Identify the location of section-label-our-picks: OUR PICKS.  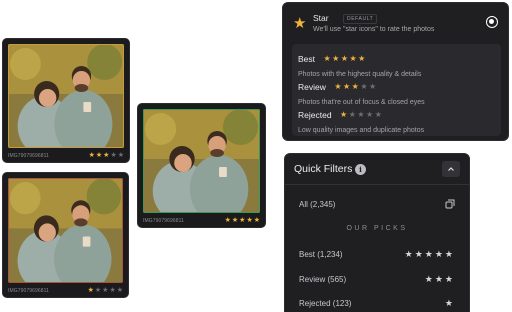
(377, 228).